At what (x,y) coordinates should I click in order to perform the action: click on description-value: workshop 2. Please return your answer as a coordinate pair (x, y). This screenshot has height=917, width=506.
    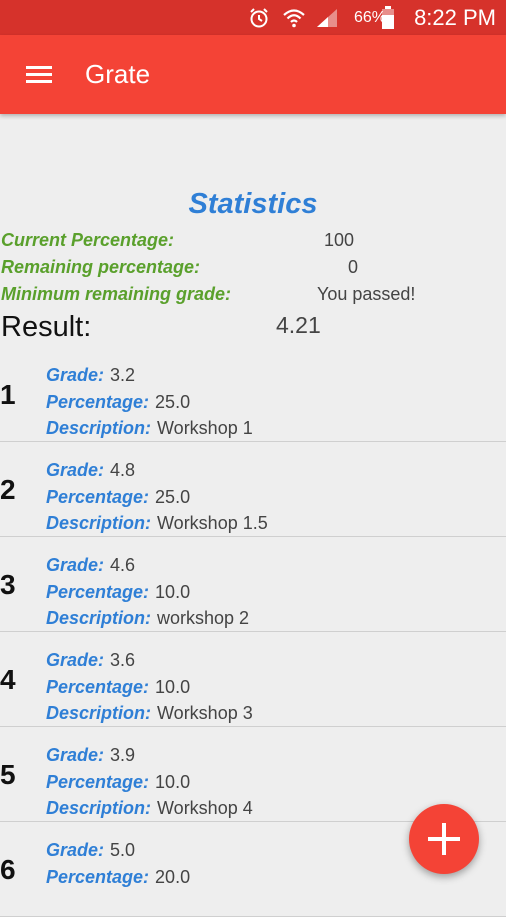
    Looking at the image, I should click on (203, 618).